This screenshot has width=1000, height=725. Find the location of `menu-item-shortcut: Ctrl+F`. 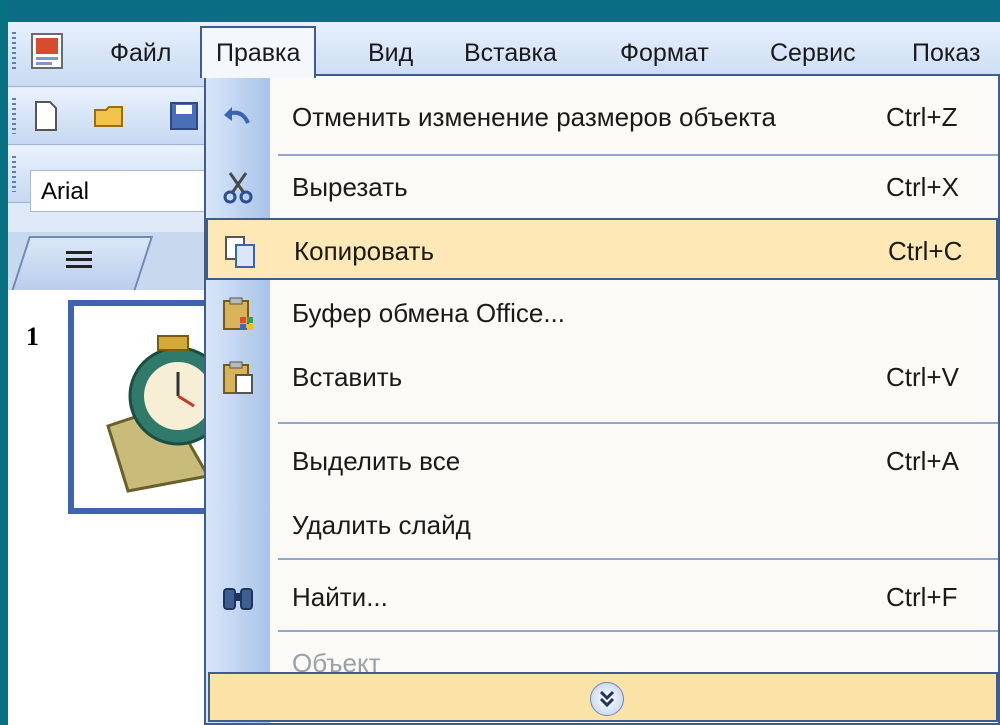

menu-item-shortcut: Ctrl+F is located at coordinates (922, 597).